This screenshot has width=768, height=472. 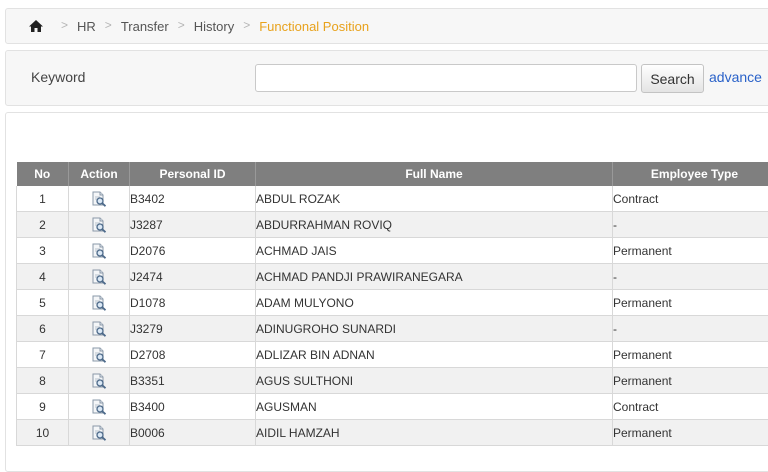 I want to click on breadcrumb-item-transfer: Transfer, so click(x=145, y=26).